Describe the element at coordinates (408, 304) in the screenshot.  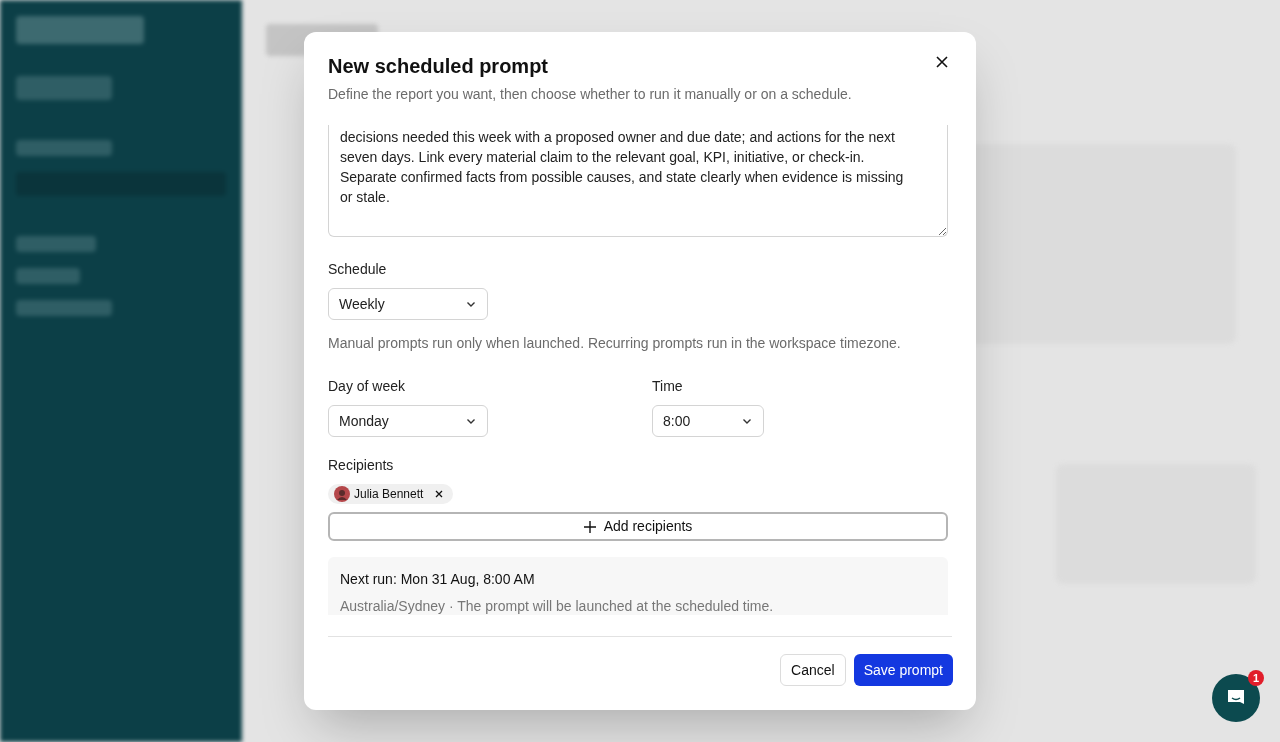
I see `select-field: Weekly` at that location.